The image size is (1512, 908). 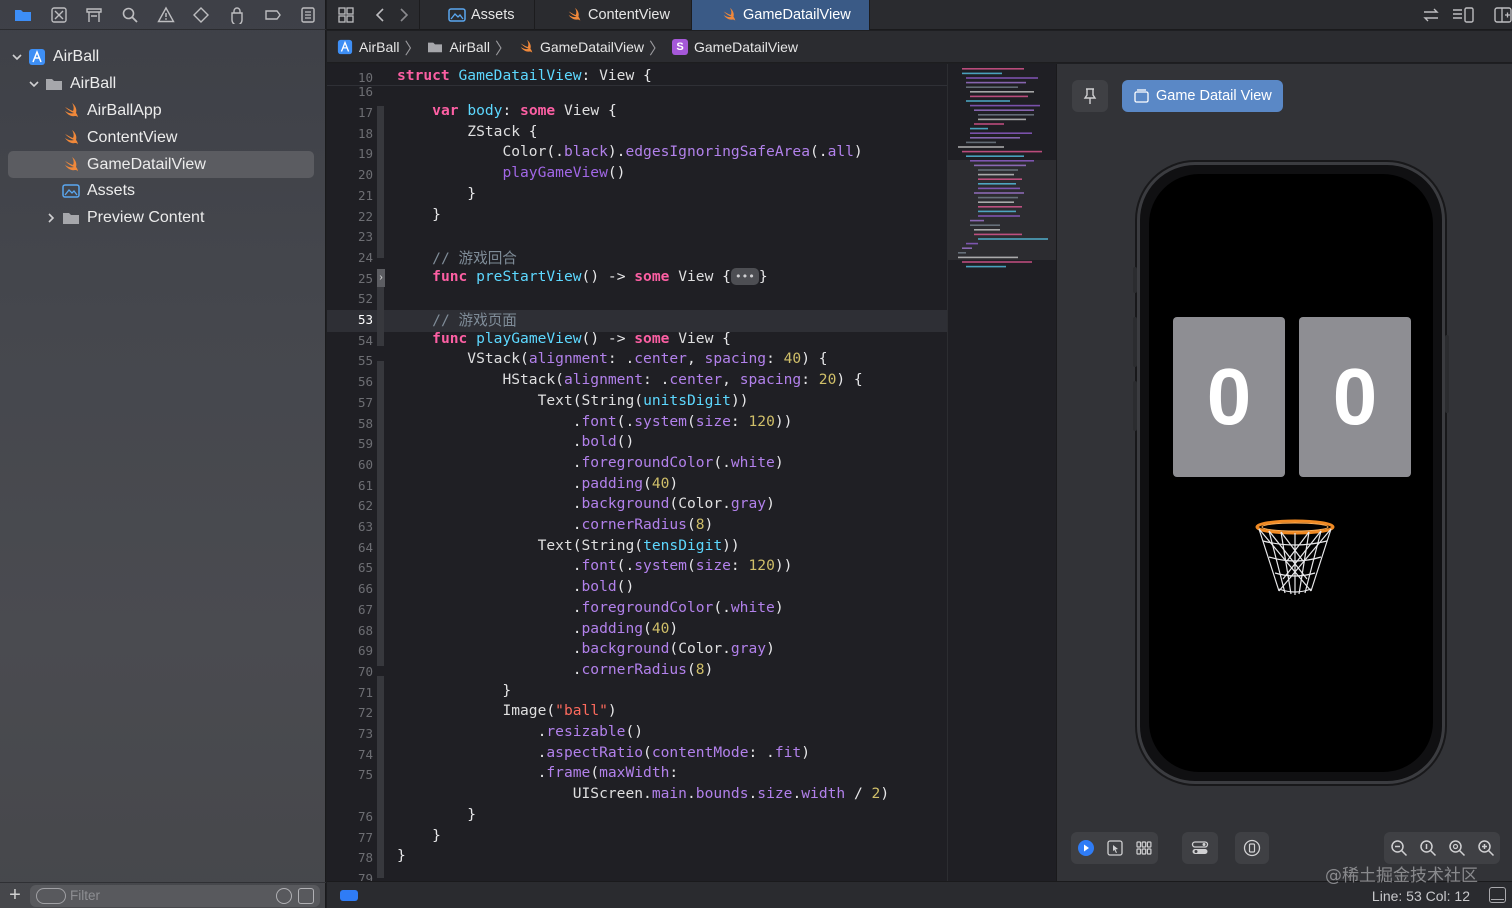 I want to click on selectable-button, so click(x=1114, y=848).